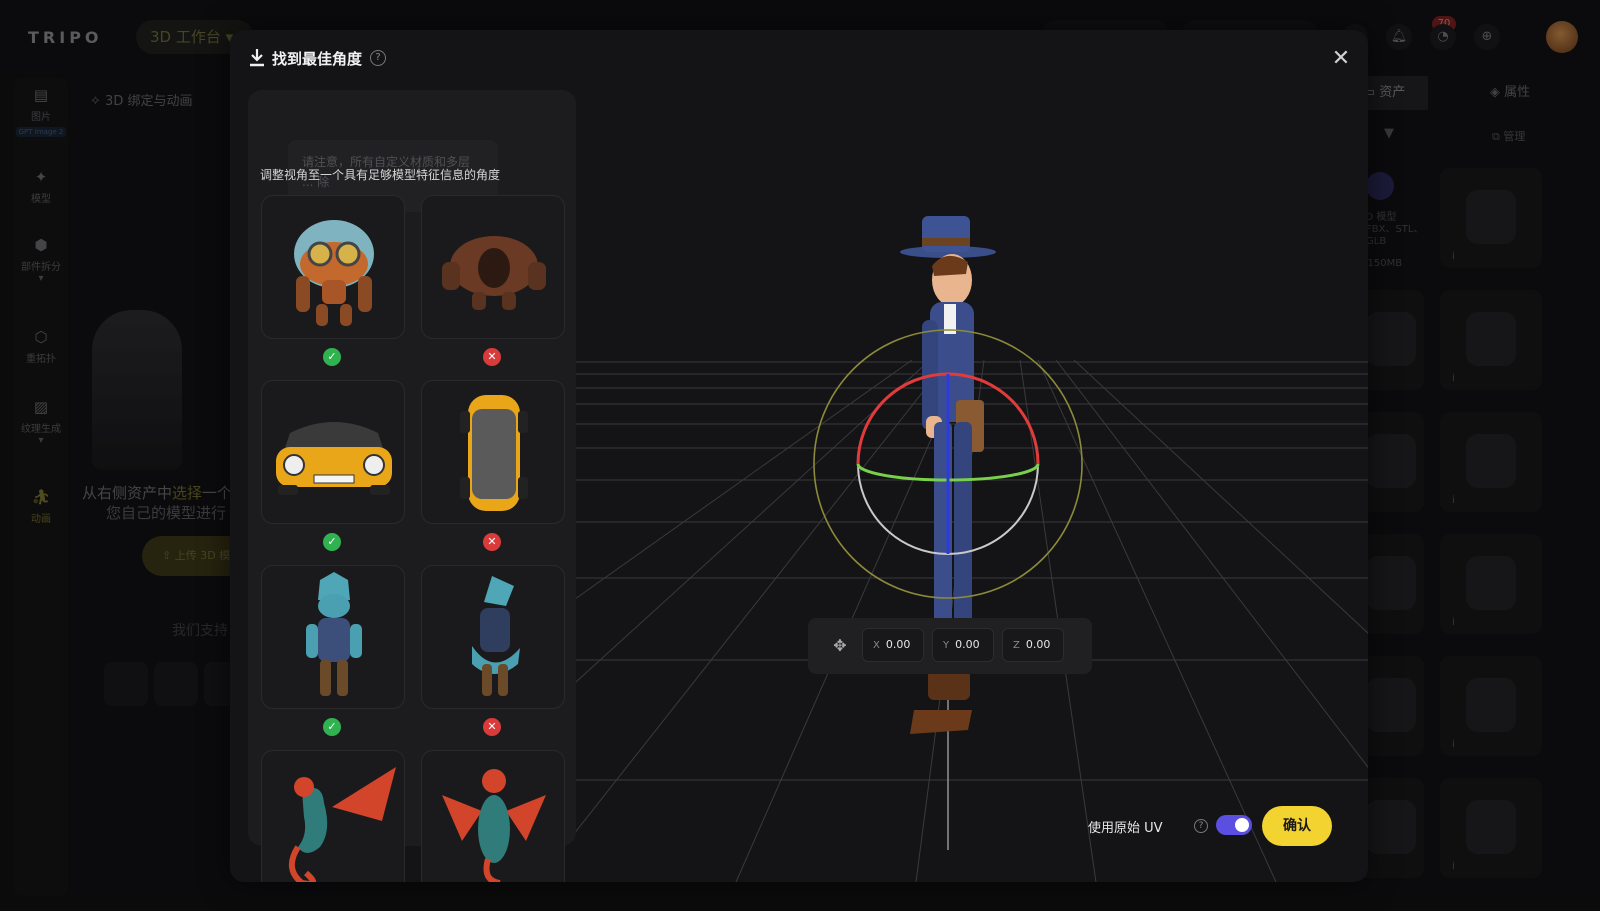 The height and width of the screenshot is (911, 1600). I want to click on position-inputs: ✥ X 0.00 Y 0.00 Z 0.00, so click(950, 646).